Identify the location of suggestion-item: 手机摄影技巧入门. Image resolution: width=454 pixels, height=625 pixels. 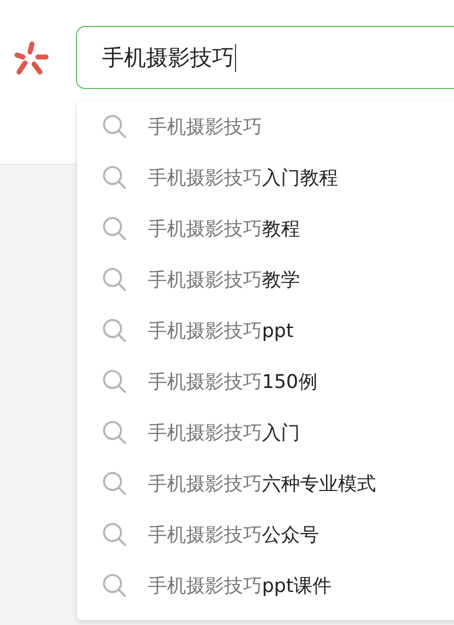
(265, 432).